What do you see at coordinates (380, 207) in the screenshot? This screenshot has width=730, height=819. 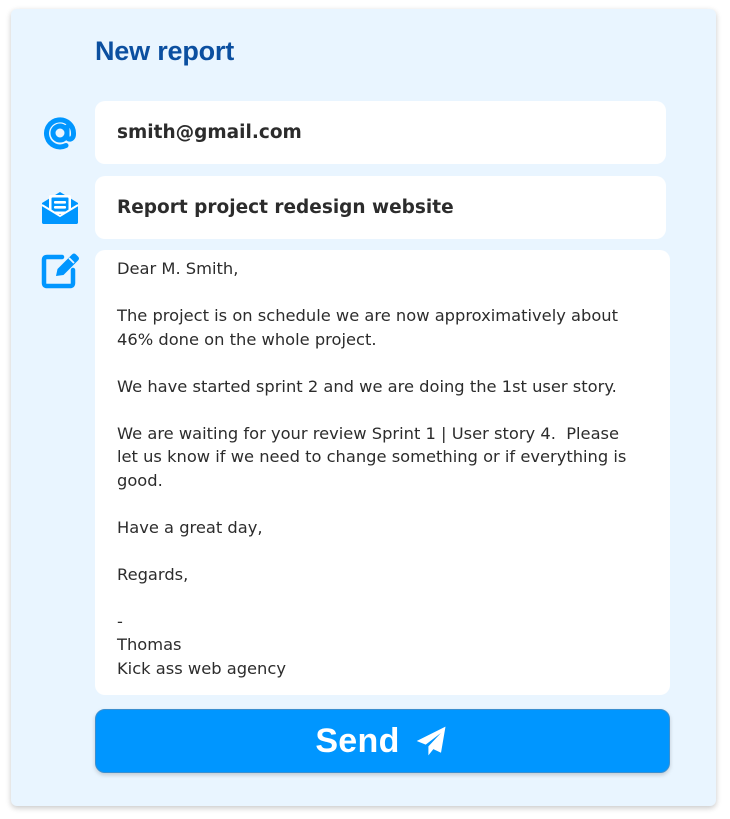 I see `subject-field` at bounding box center [380, 207].